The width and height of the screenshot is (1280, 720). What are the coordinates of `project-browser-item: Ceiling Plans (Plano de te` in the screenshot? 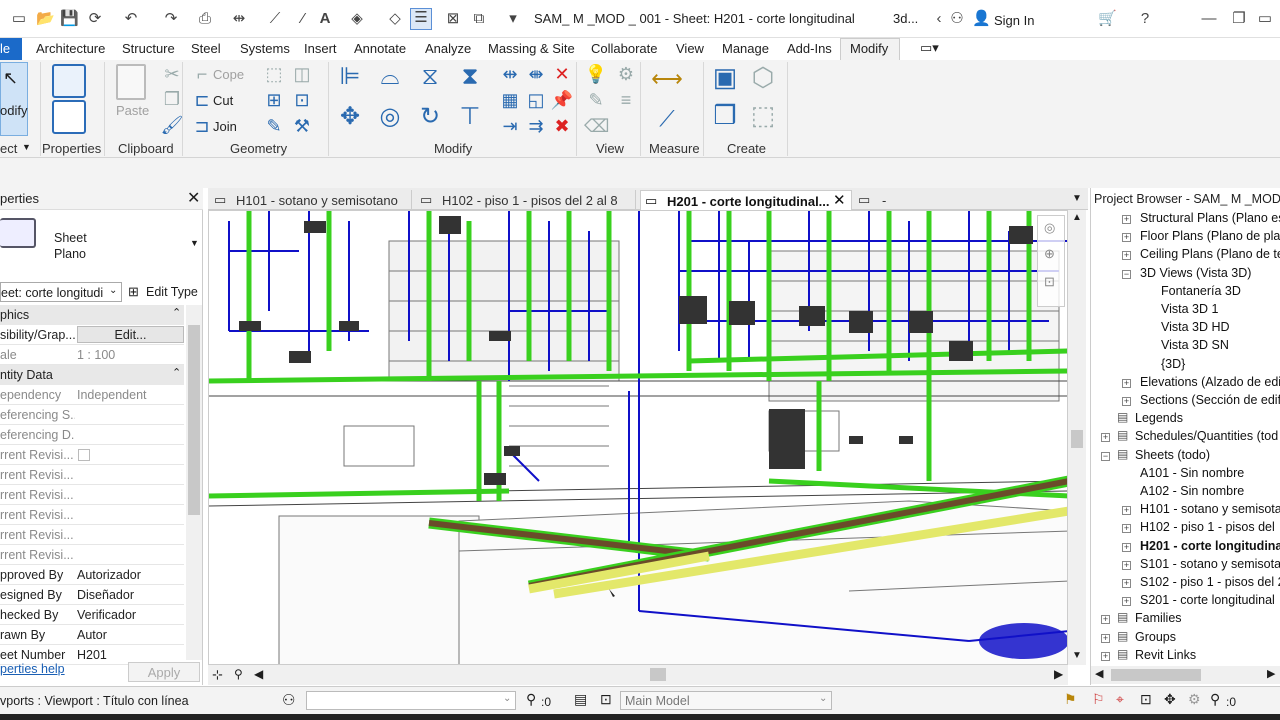 It's located at (1210, 254).